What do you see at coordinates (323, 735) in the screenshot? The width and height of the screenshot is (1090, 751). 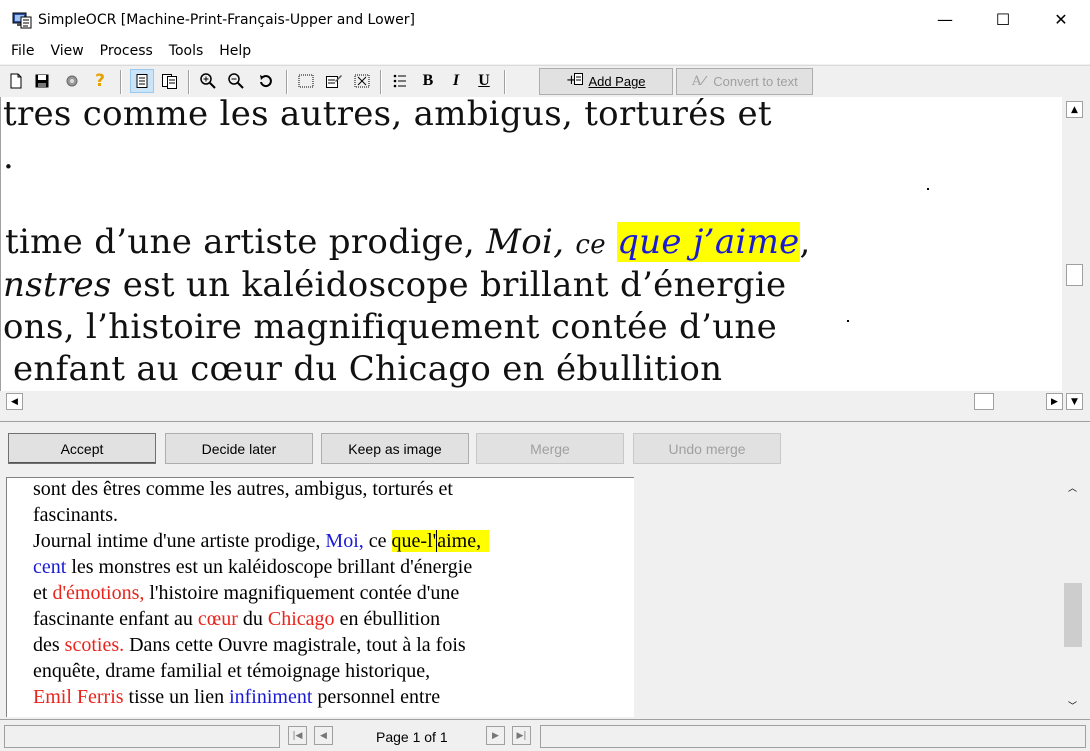 I see `previous-page-button: ◀` at bounding box center [323, 735].